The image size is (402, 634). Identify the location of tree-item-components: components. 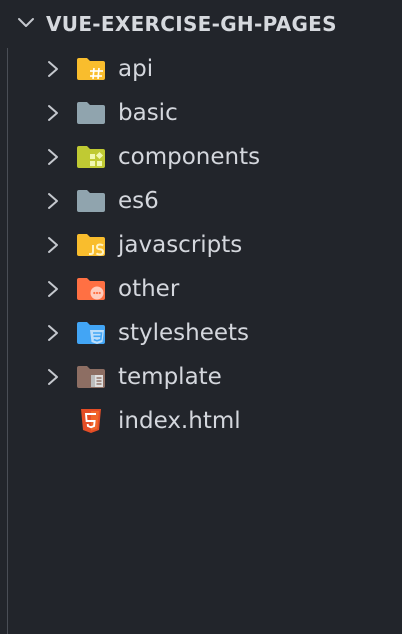
(201, 157).